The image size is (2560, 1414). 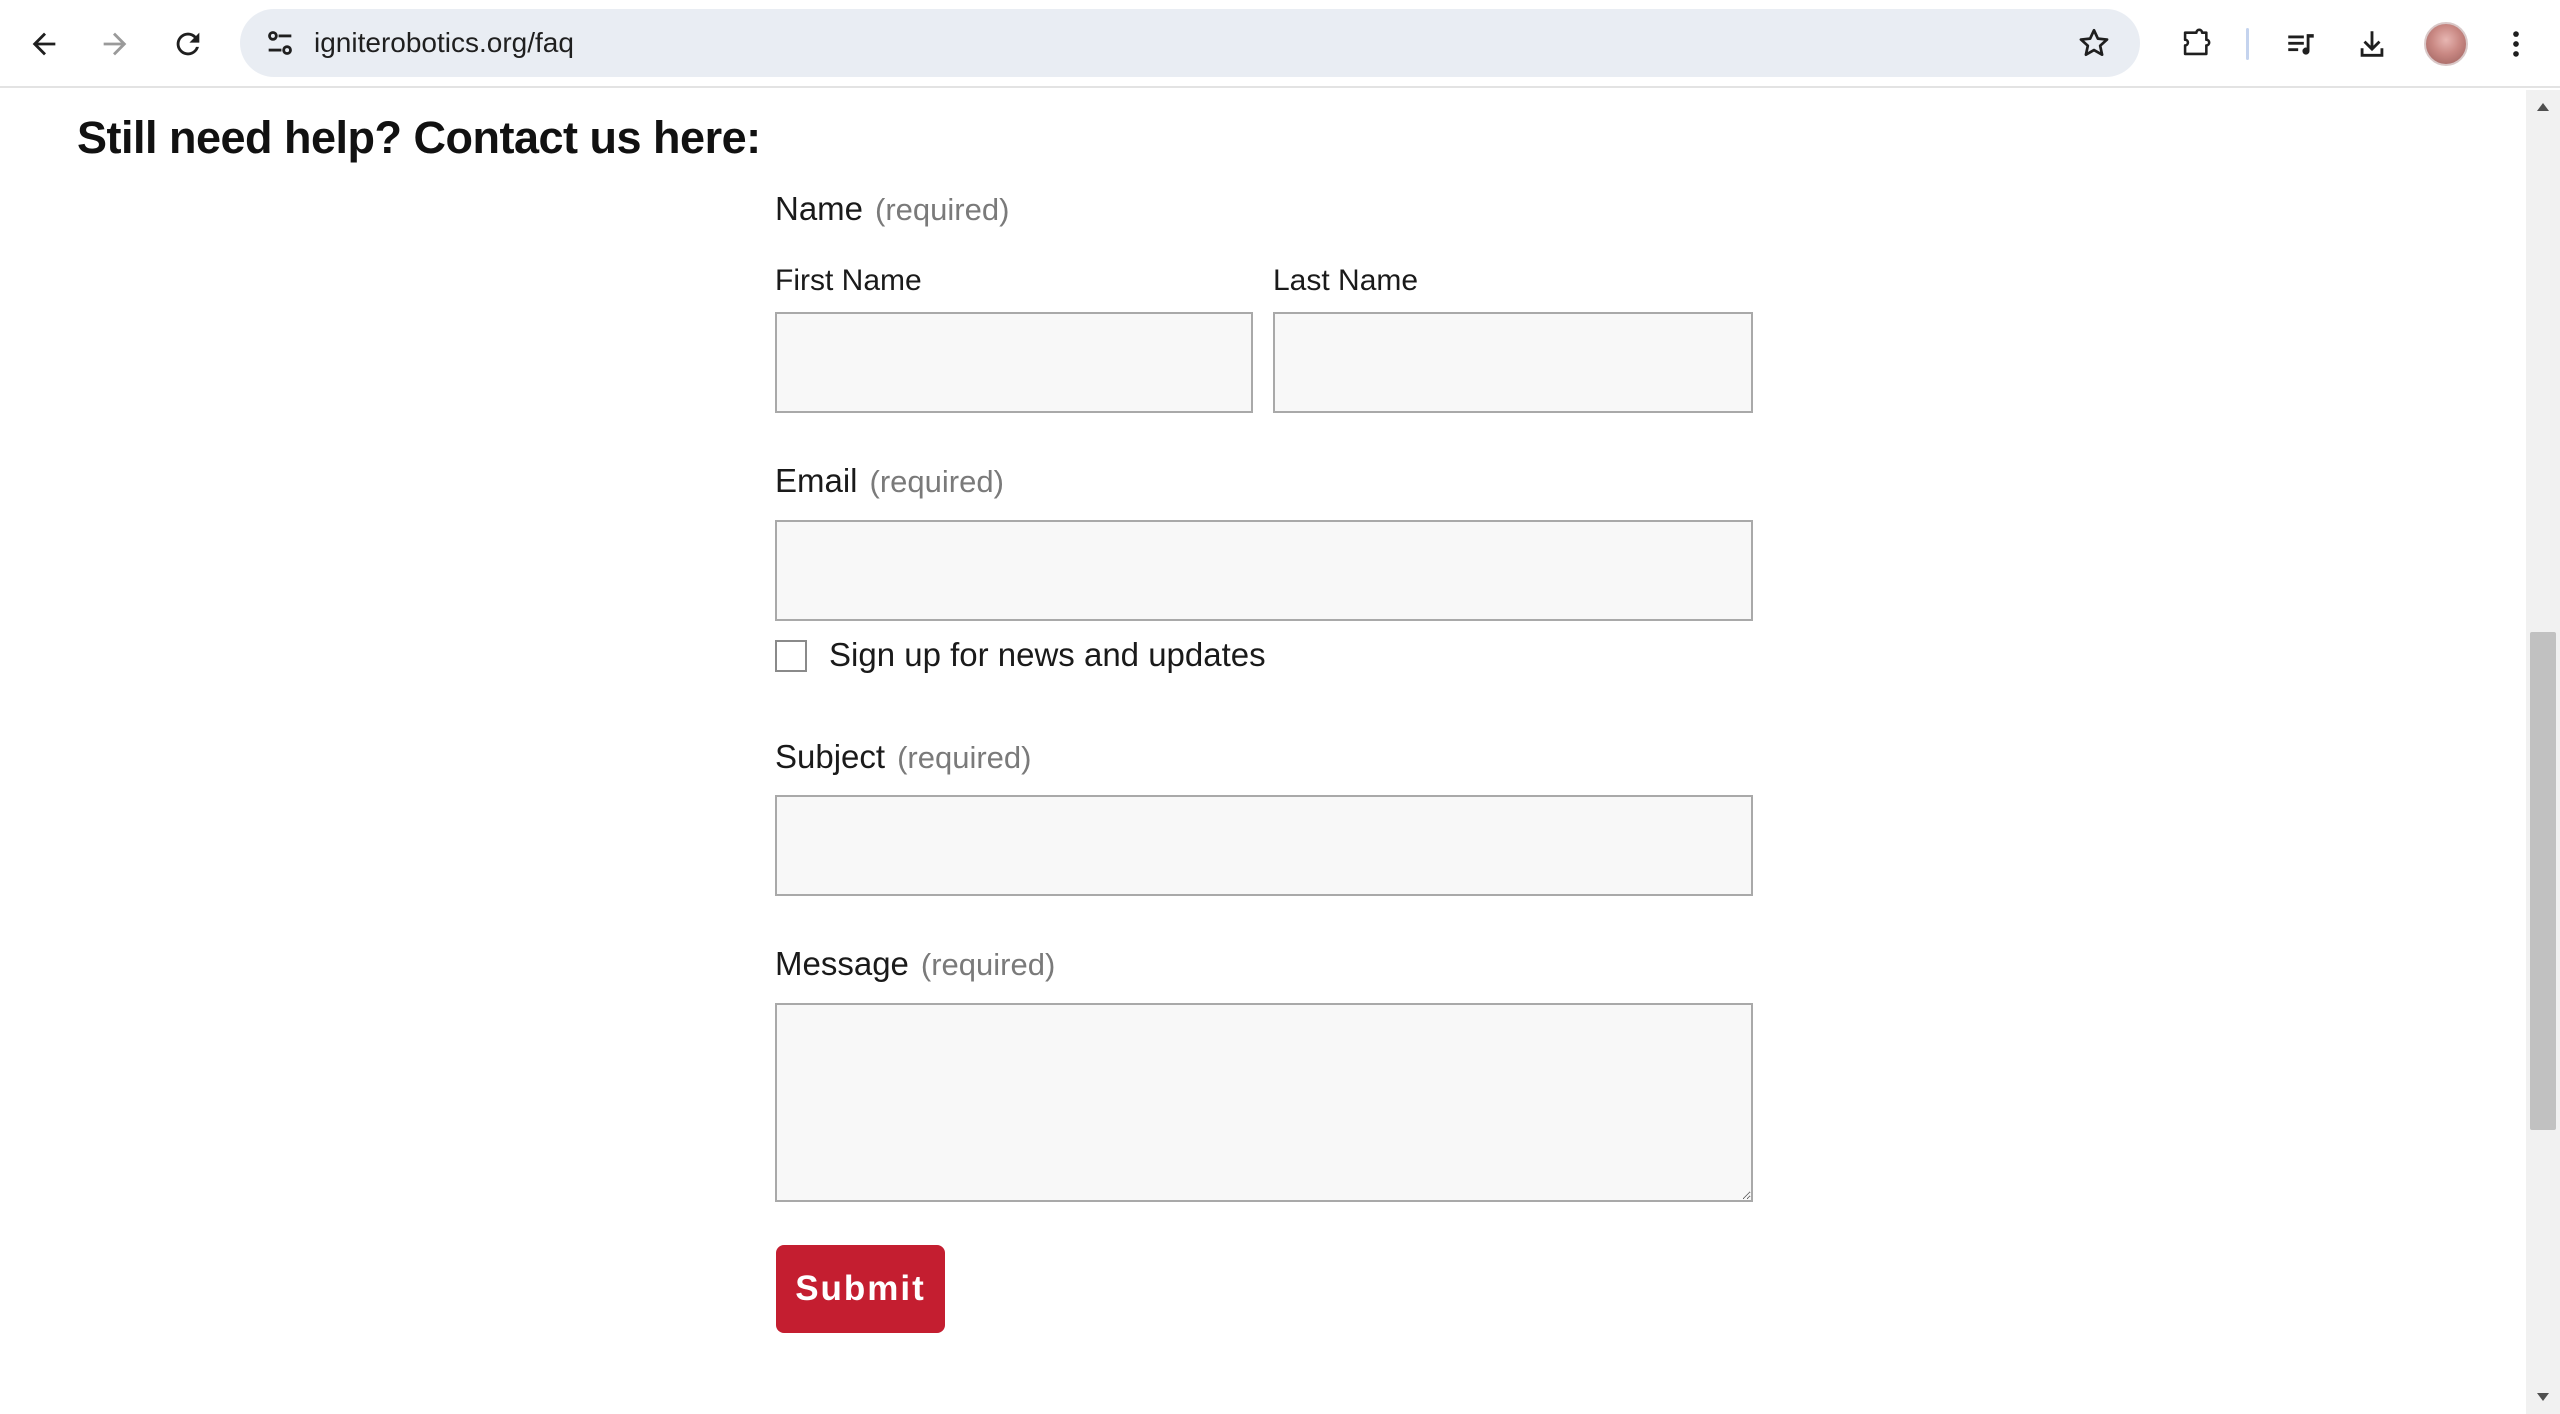 I want to click on message-label-text: Message, so click(x=842, y=963).